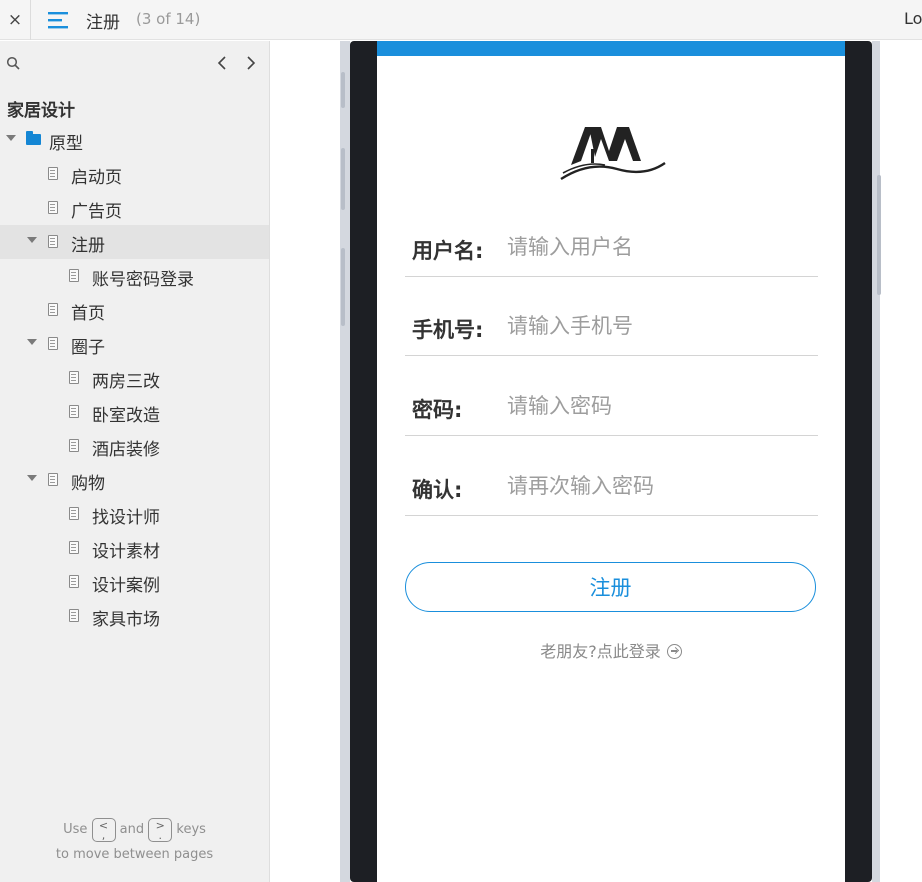  I want to click on tree-item: 卧室改造, so click(134, 412).